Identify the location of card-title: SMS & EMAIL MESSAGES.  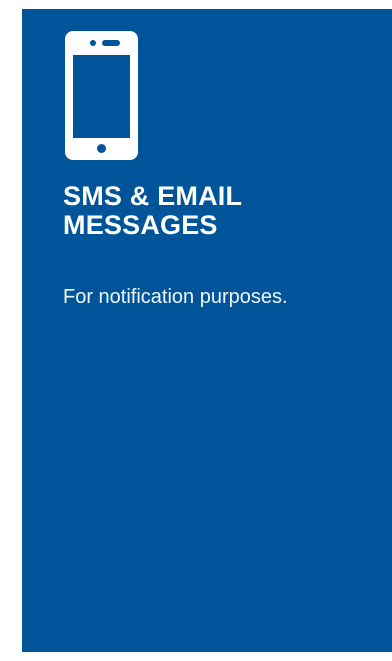
(153, 210).